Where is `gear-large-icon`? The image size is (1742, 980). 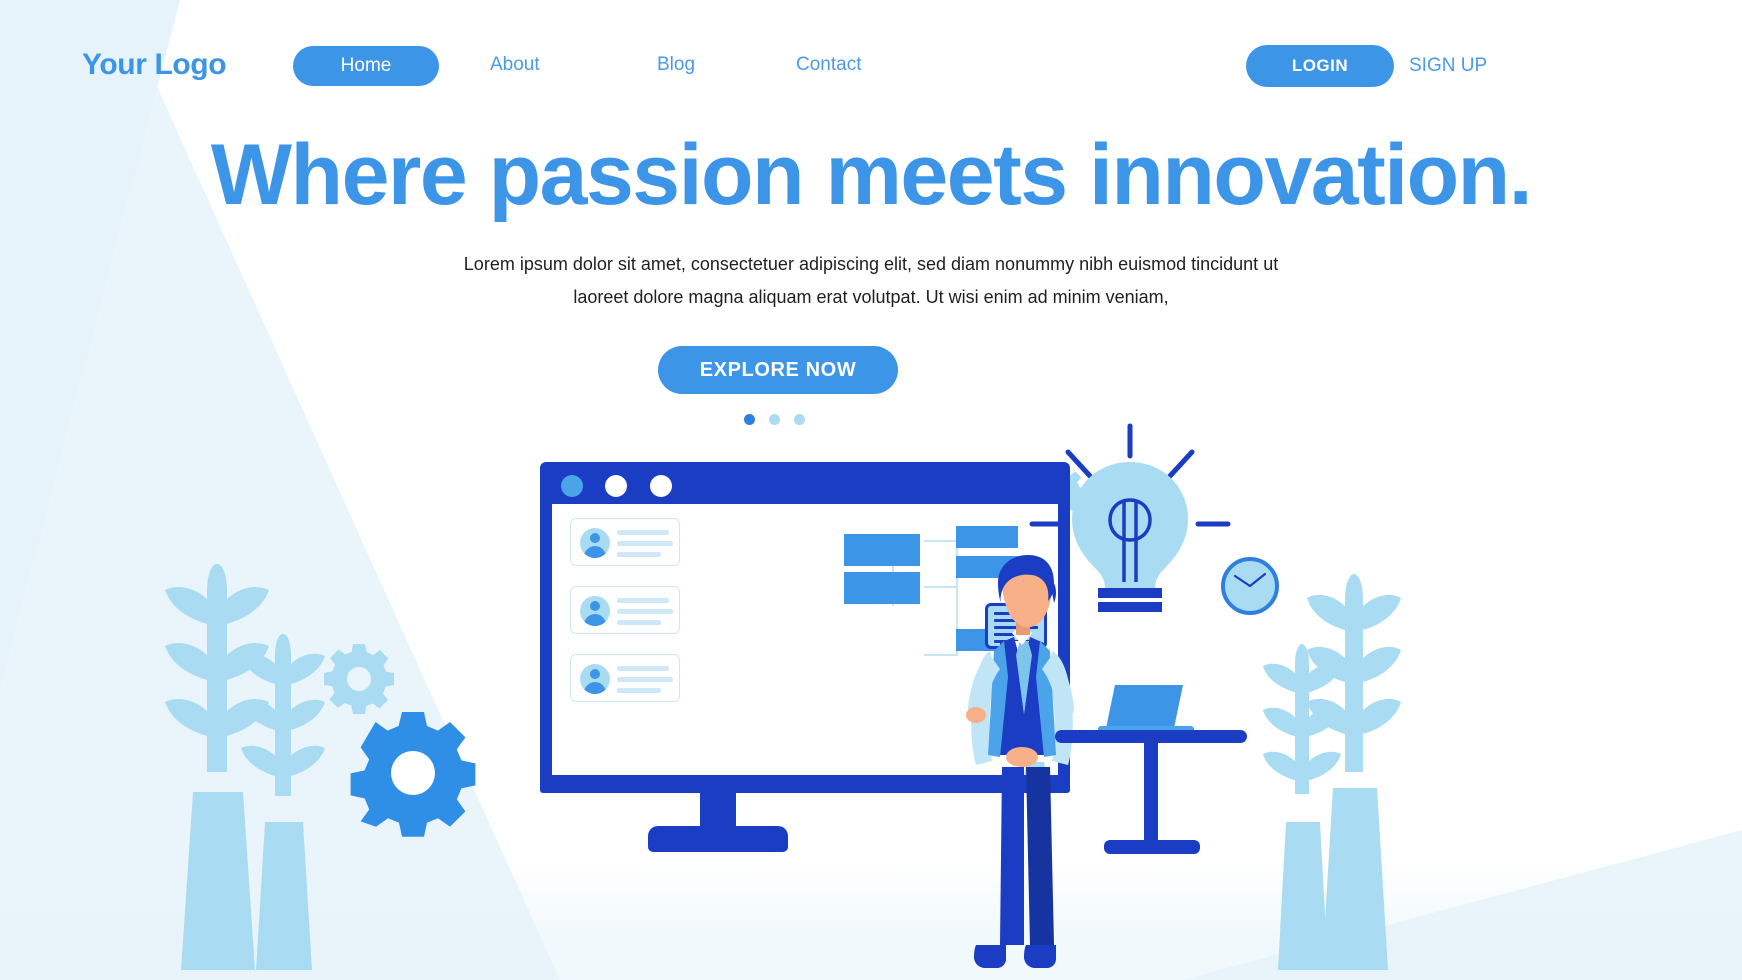 gear-large-icon is located at coordinates (413, 773).